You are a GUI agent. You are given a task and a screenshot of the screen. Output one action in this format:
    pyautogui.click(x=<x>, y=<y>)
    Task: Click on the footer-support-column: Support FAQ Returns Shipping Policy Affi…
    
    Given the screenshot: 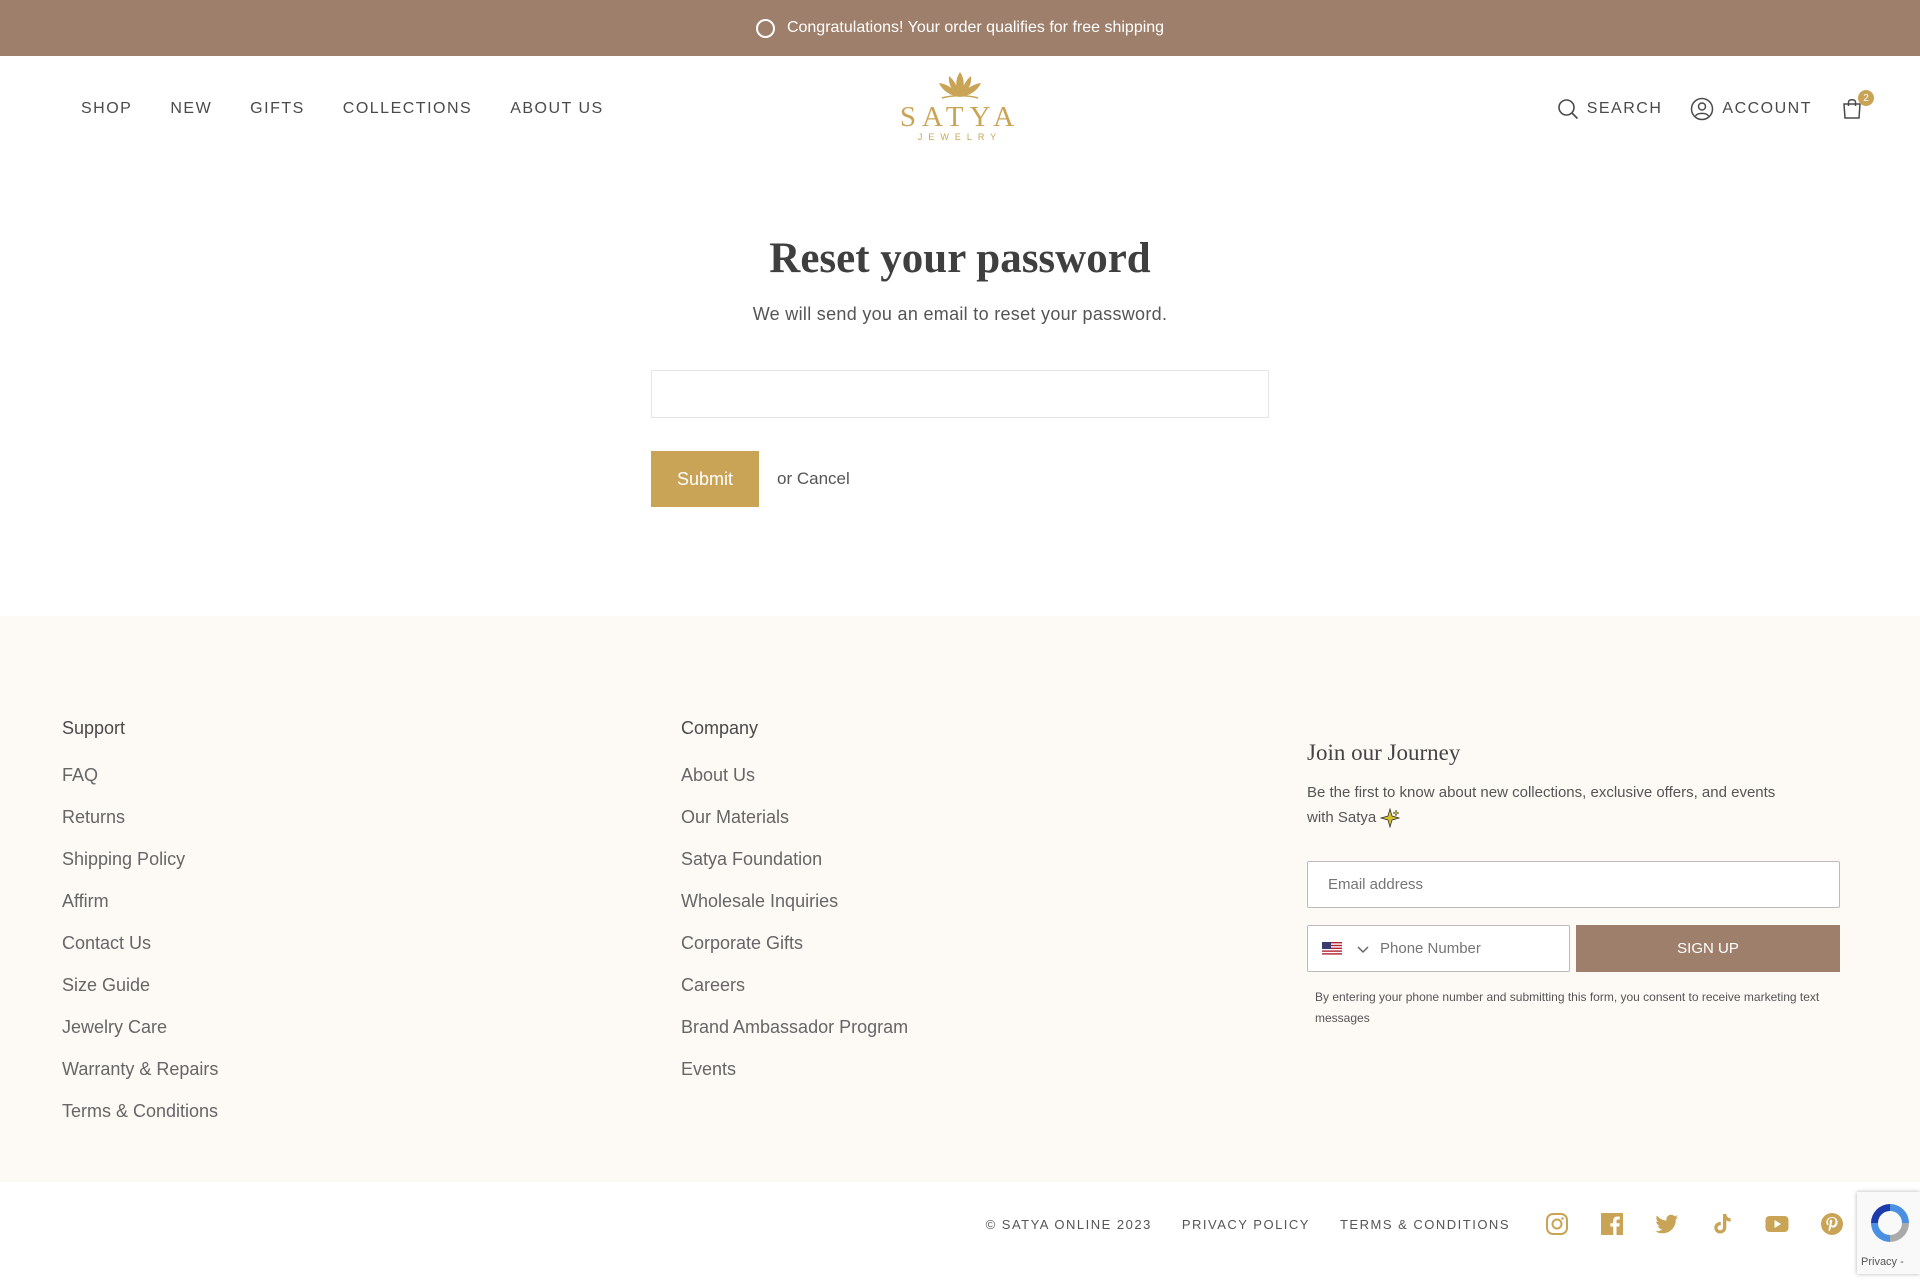 What is the action you would take?
    pyautogui.click(x=140, y=930)
    